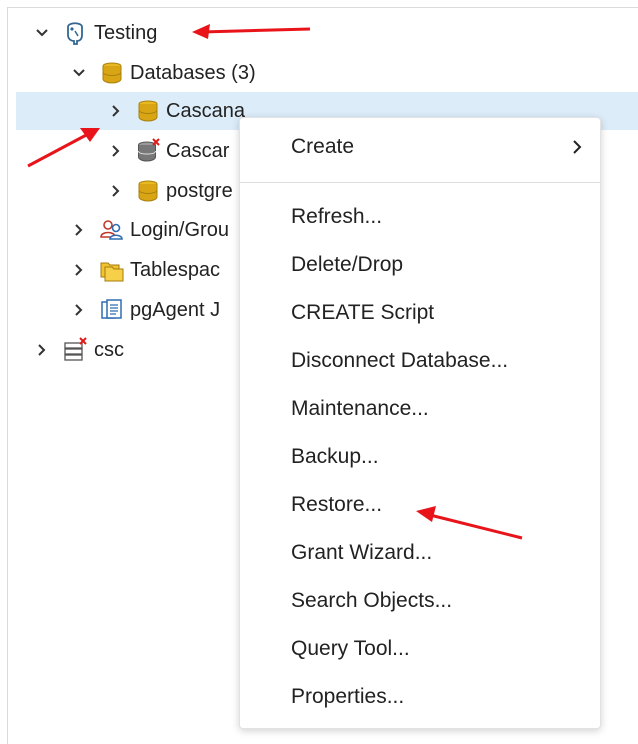 This screenshot has height=744, width=638. I want to click on server-disconnected-icon, so click(75, 349).